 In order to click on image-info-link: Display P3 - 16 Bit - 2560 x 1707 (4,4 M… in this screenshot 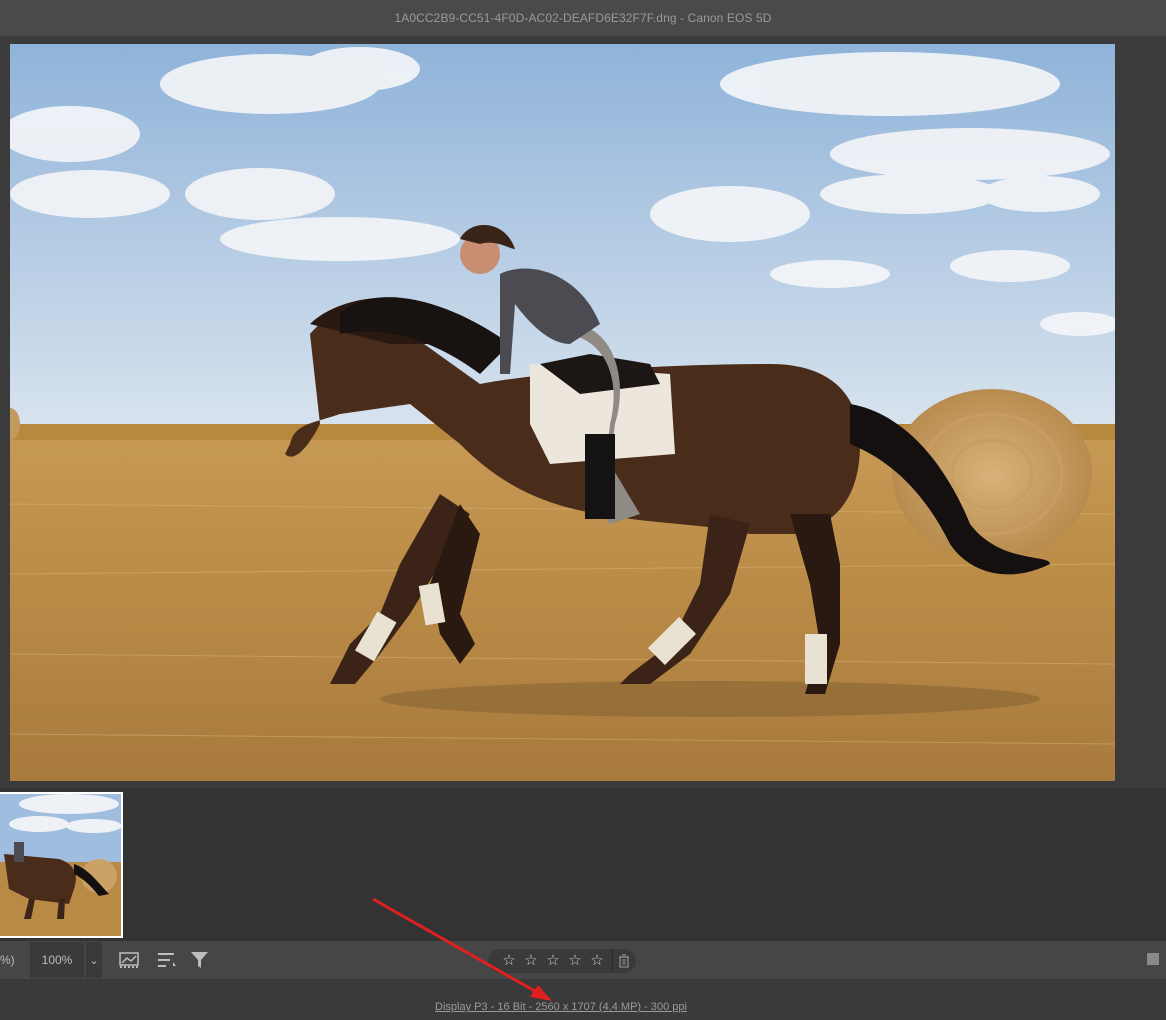, I will do `click(561, 1007)`.